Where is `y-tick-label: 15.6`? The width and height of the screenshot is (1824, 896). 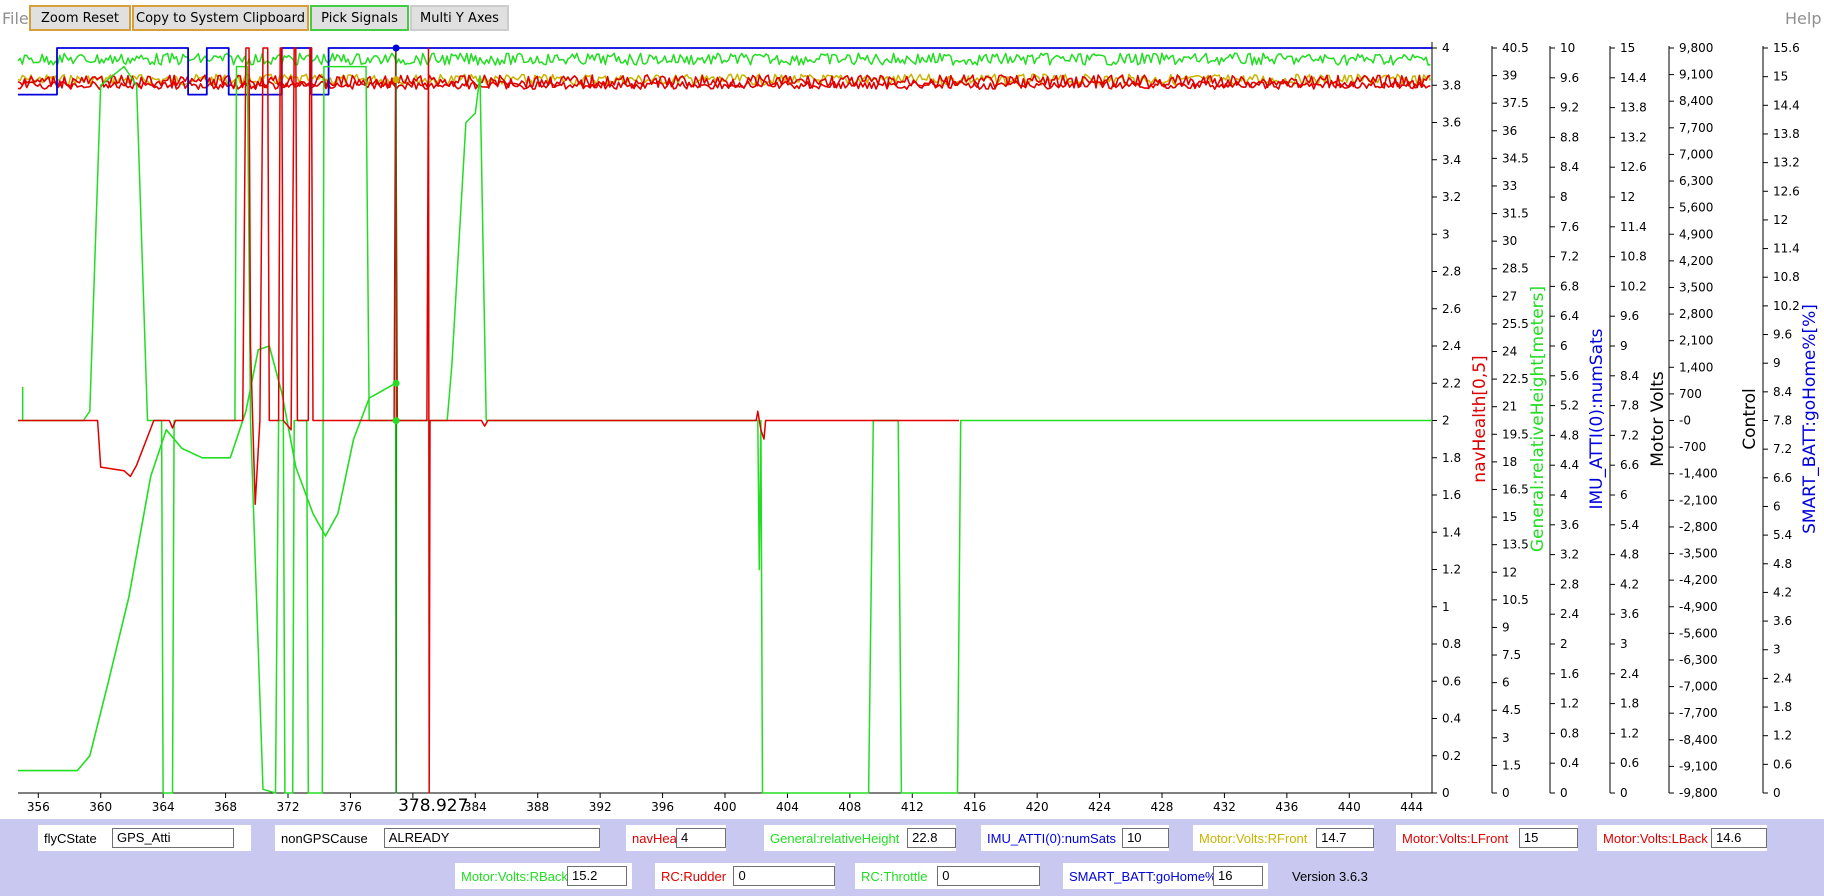 y-tick-label: 15.6 is located at coordinates (1786, 48).